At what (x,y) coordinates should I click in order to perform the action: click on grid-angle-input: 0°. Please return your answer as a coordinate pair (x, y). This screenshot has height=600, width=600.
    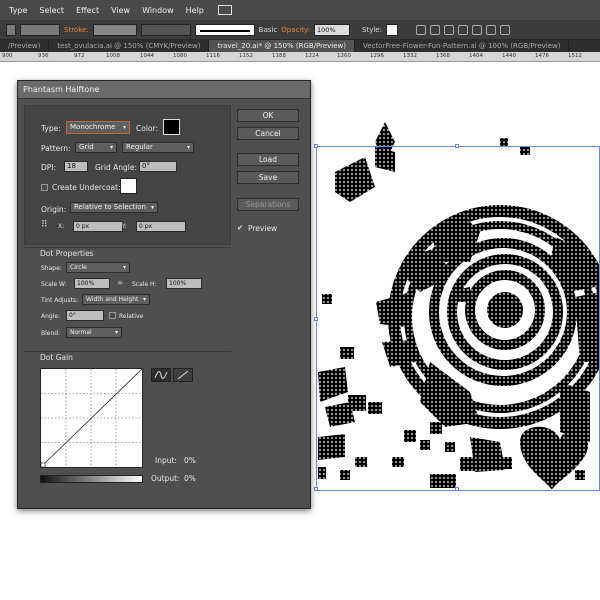
    Looking at the image, I should click on (158, 166).